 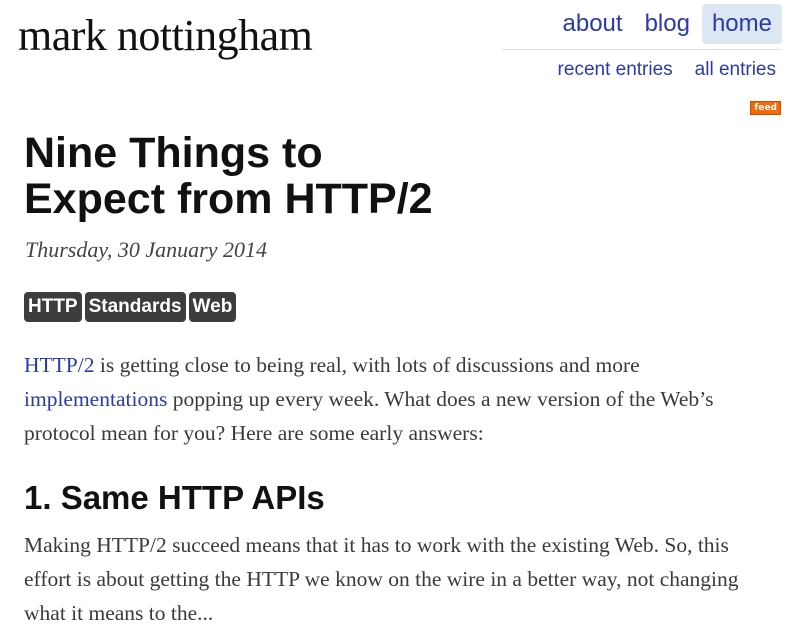 I want to click on post-title-line1: Nine Things to, so click(x=173, y=153).